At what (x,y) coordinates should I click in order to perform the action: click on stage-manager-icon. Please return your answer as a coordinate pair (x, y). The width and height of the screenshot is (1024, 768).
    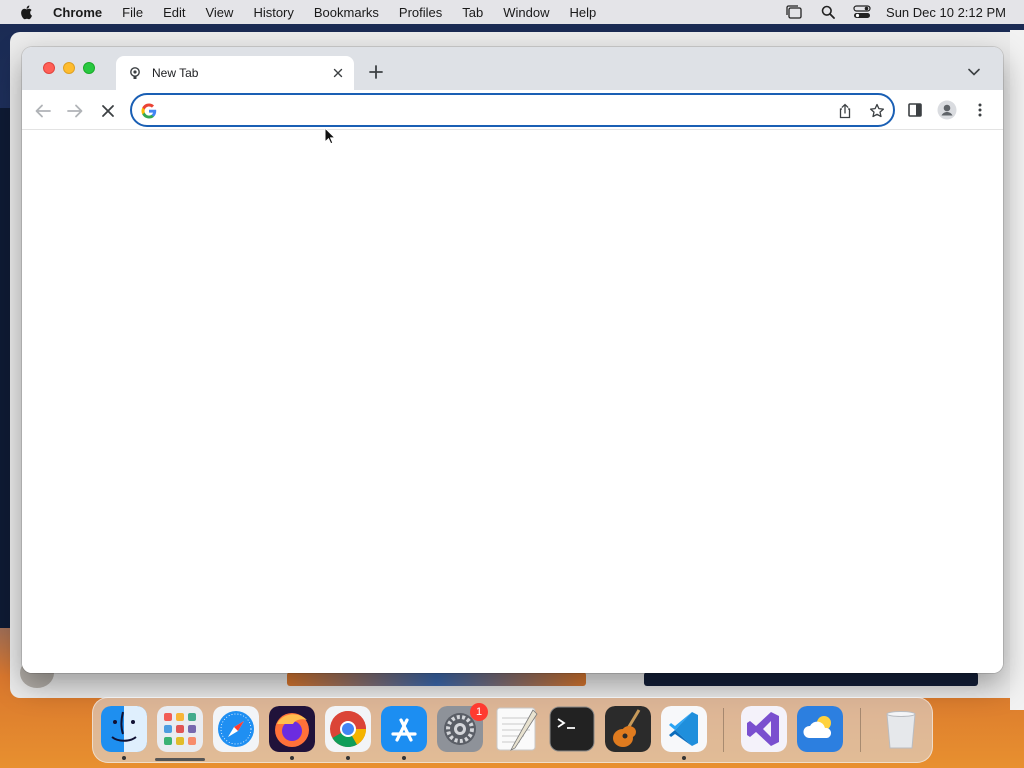
    Looking at the image, I should click on (794, 12).